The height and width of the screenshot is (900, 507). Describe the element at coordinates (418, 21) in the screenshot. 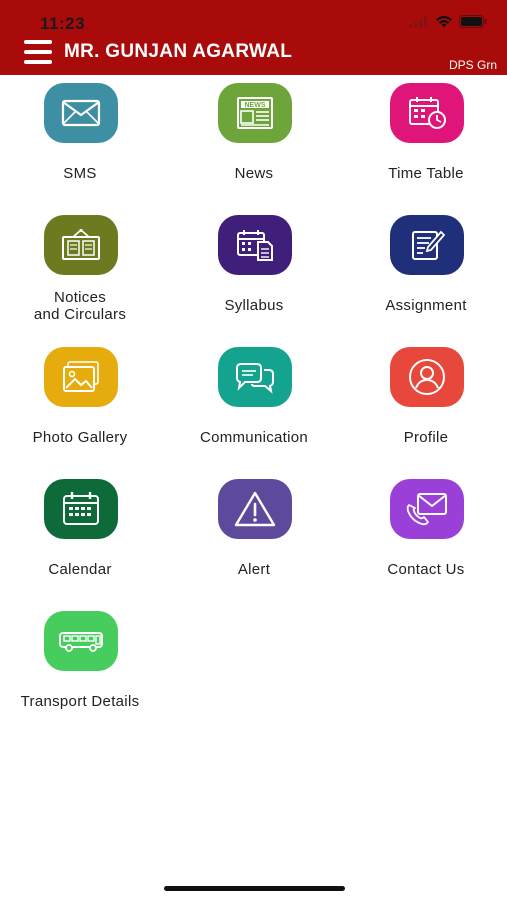

I see `signal-icon` at that location.